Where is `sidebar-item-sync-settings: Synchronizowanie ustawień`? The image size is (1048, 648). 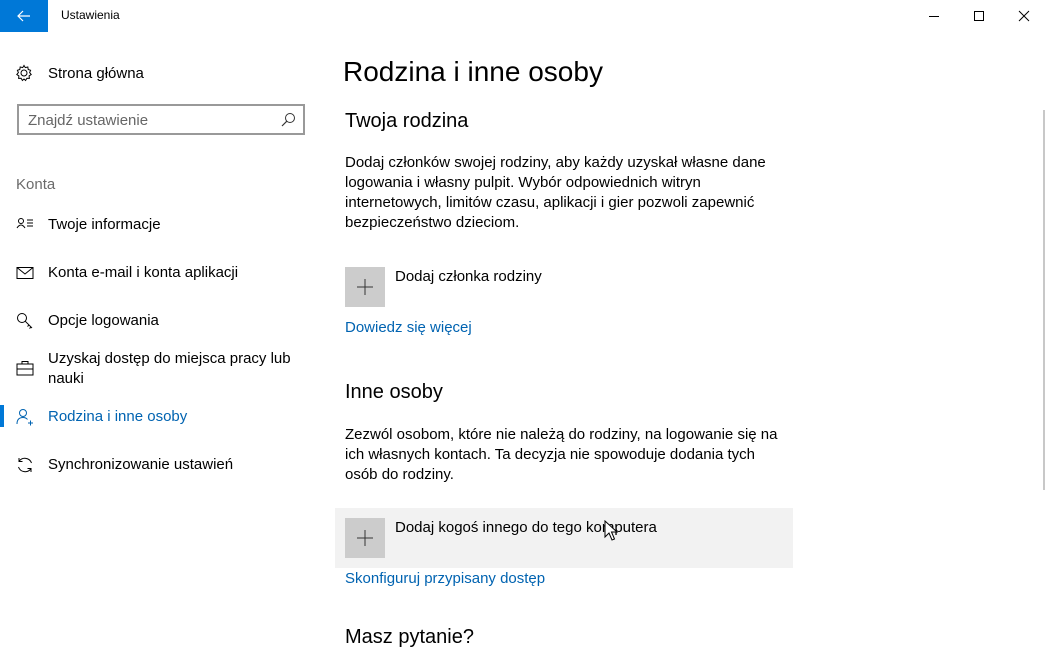 sidebar-item-sync-settings: Synchronizowanie ustawień is located at coordinates (160, 465).